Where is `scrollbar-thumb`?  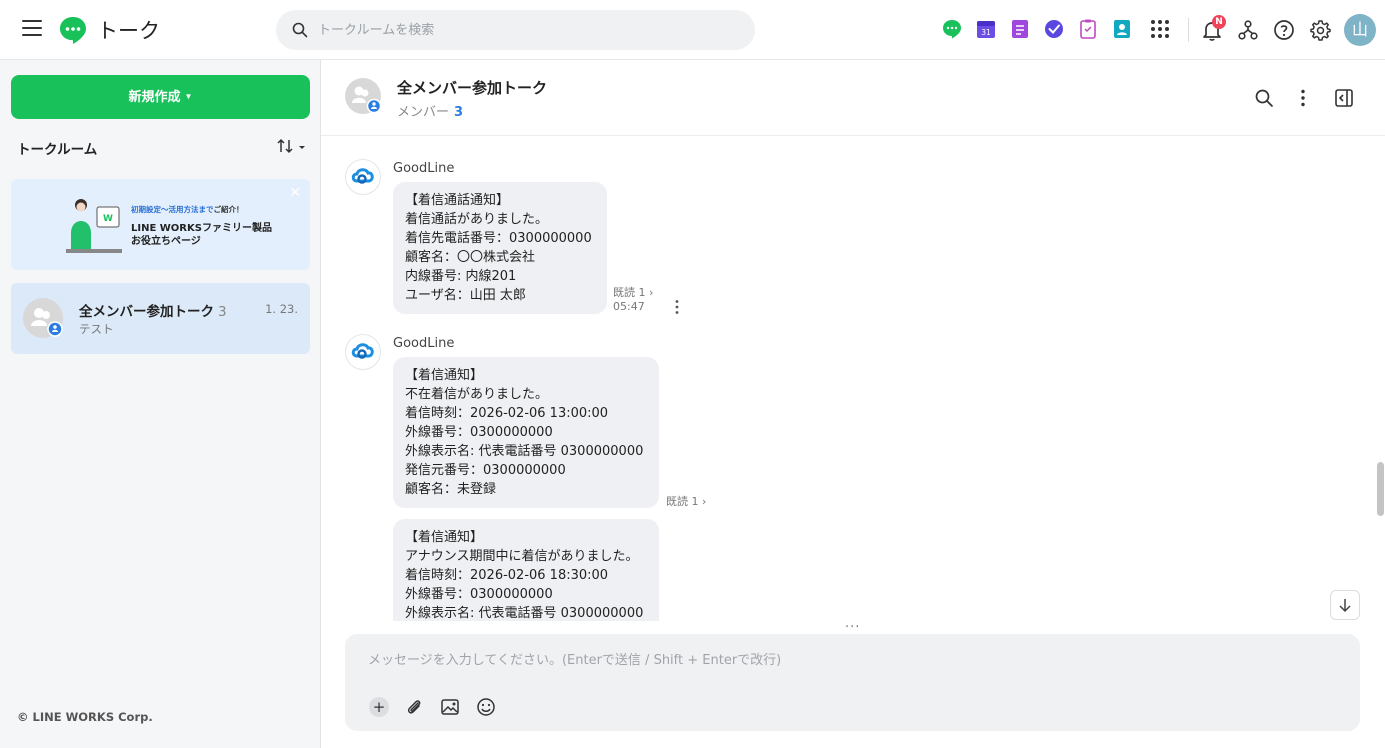
scrollbar-thumb is located at coordinates (1380, 489).